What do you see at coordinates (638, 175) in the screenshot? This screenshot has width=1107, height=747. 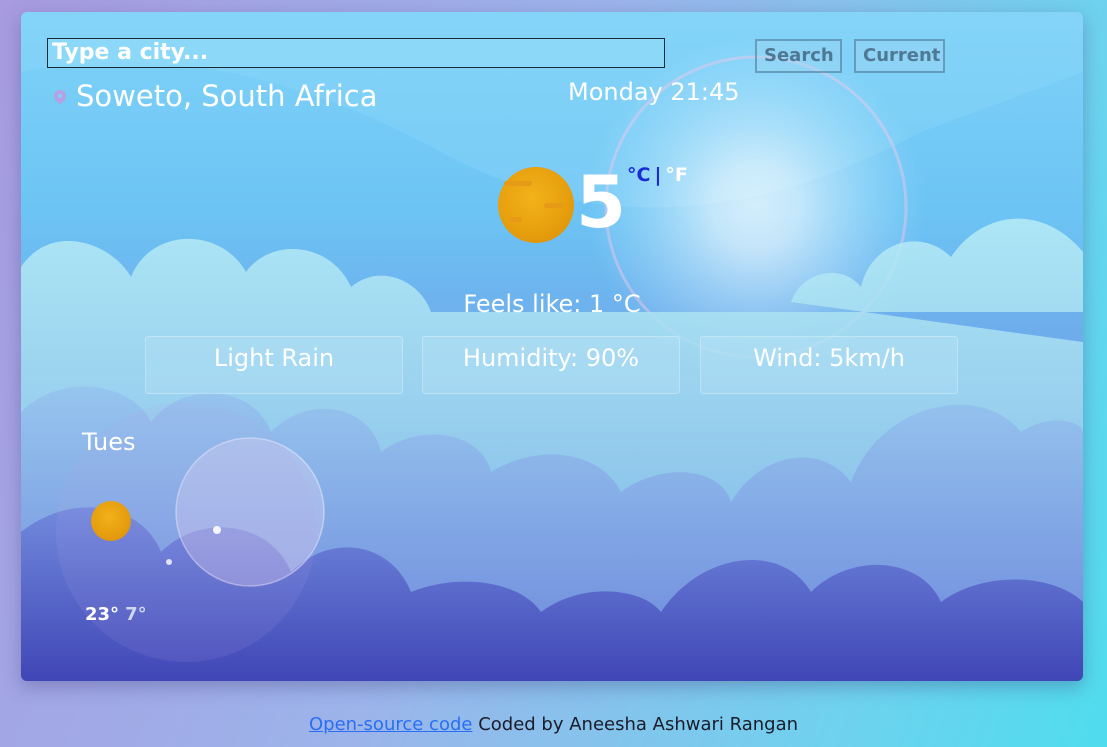 I see `celsius-link: °C` at bounding box center [638, 175].